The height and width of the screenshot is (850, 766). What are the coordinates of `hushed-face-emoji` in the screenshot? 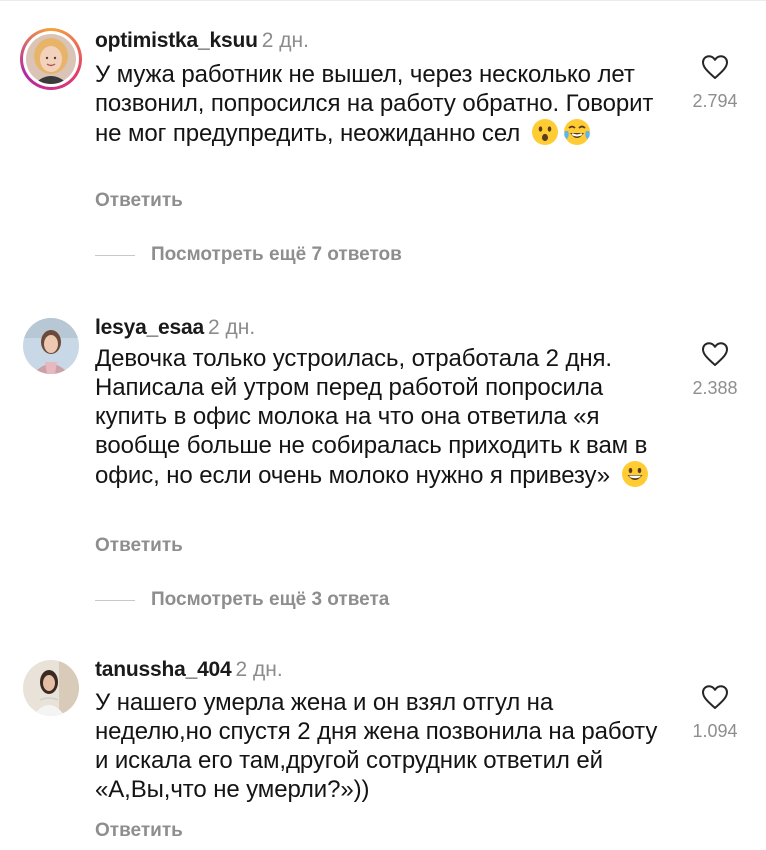 It's located at (544, 132).